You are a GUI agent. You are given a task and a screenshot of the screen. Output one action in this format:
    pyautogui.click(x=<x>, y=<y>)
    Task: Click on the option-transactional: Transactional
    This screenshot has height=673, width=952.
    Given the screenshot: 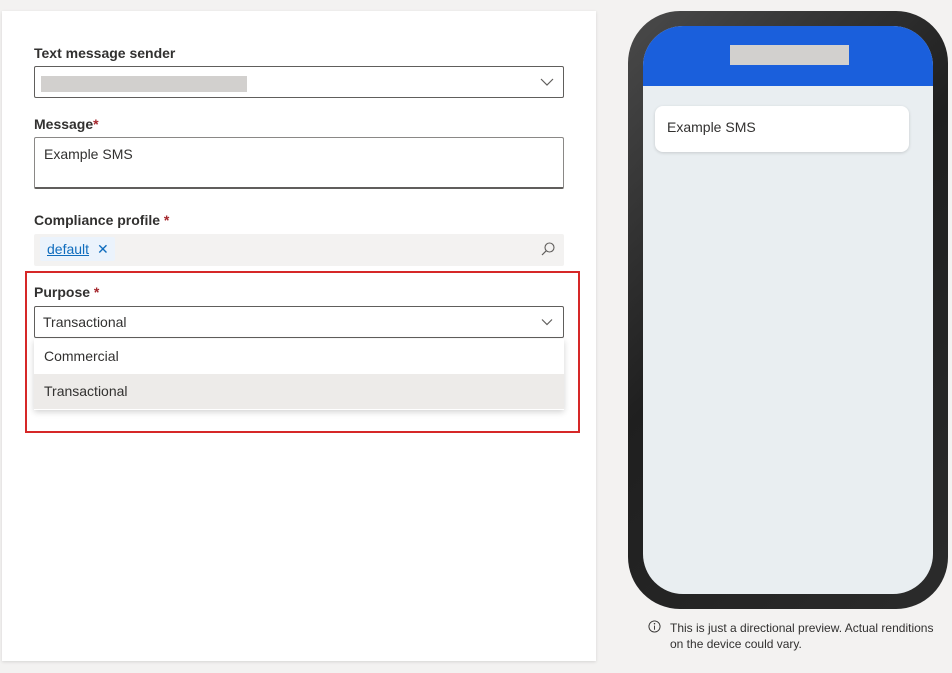 What is the action you would take?
    pyautogui.click(x=299, y=391)
    